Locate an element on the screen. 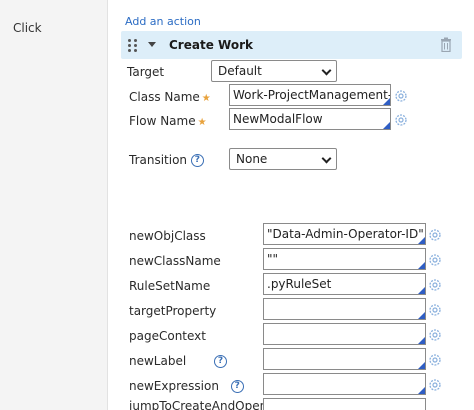 The width and height of the screenshot is (474, 410). param-label-pagecontext: pageContext is located at coordinates (167, 336).